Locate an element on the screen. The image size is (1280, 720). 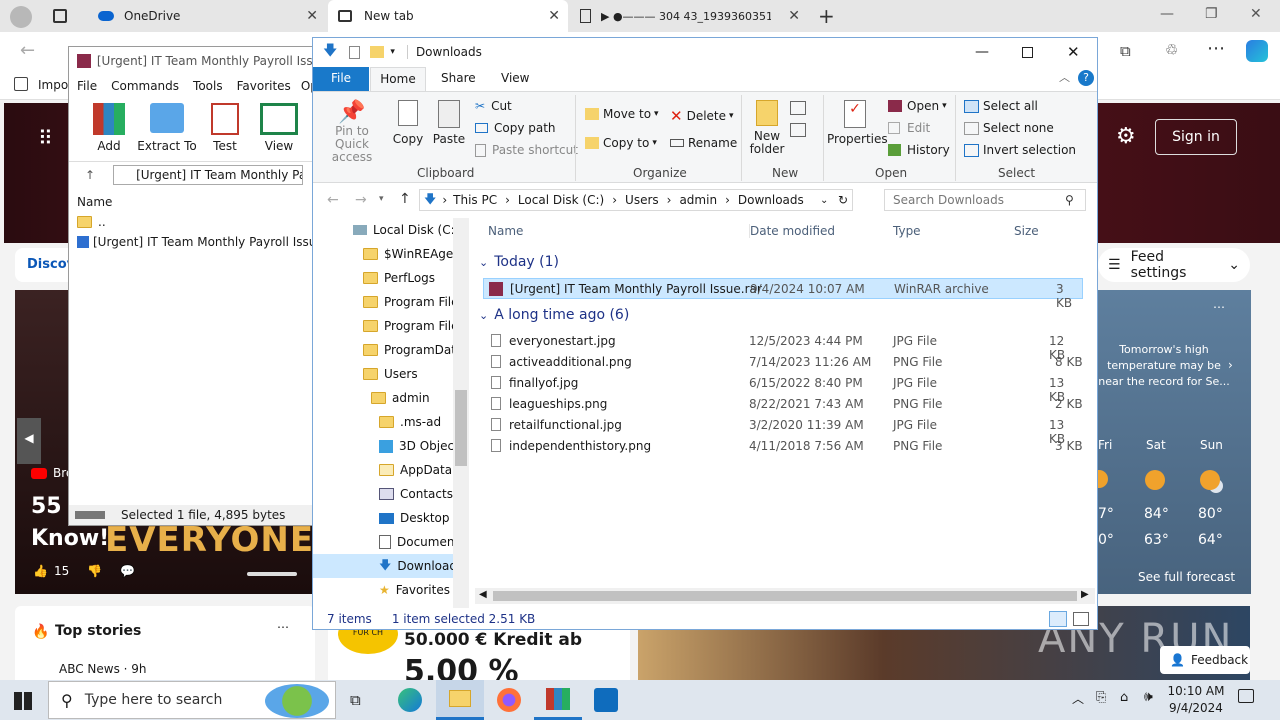
easy-access-icon is located at coordinates (798, 130).